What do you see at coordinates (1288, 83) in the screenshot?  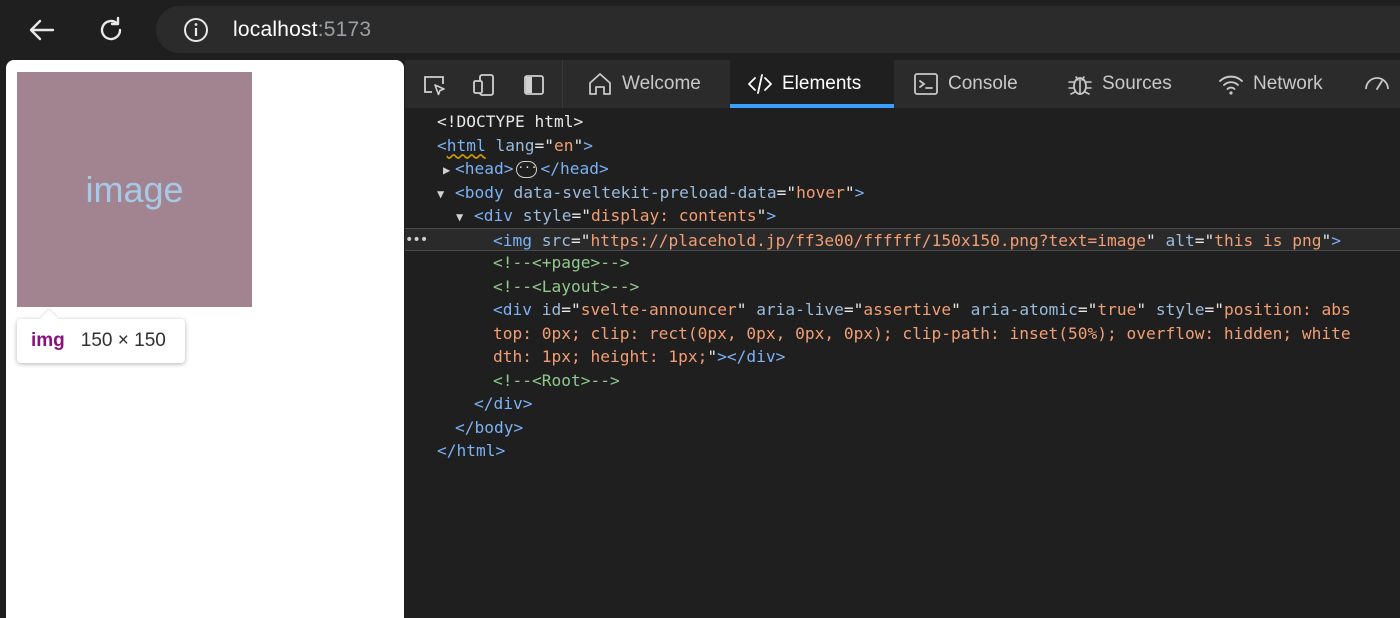 I see `tab-label: Network` at bounding box center [1288, 83].